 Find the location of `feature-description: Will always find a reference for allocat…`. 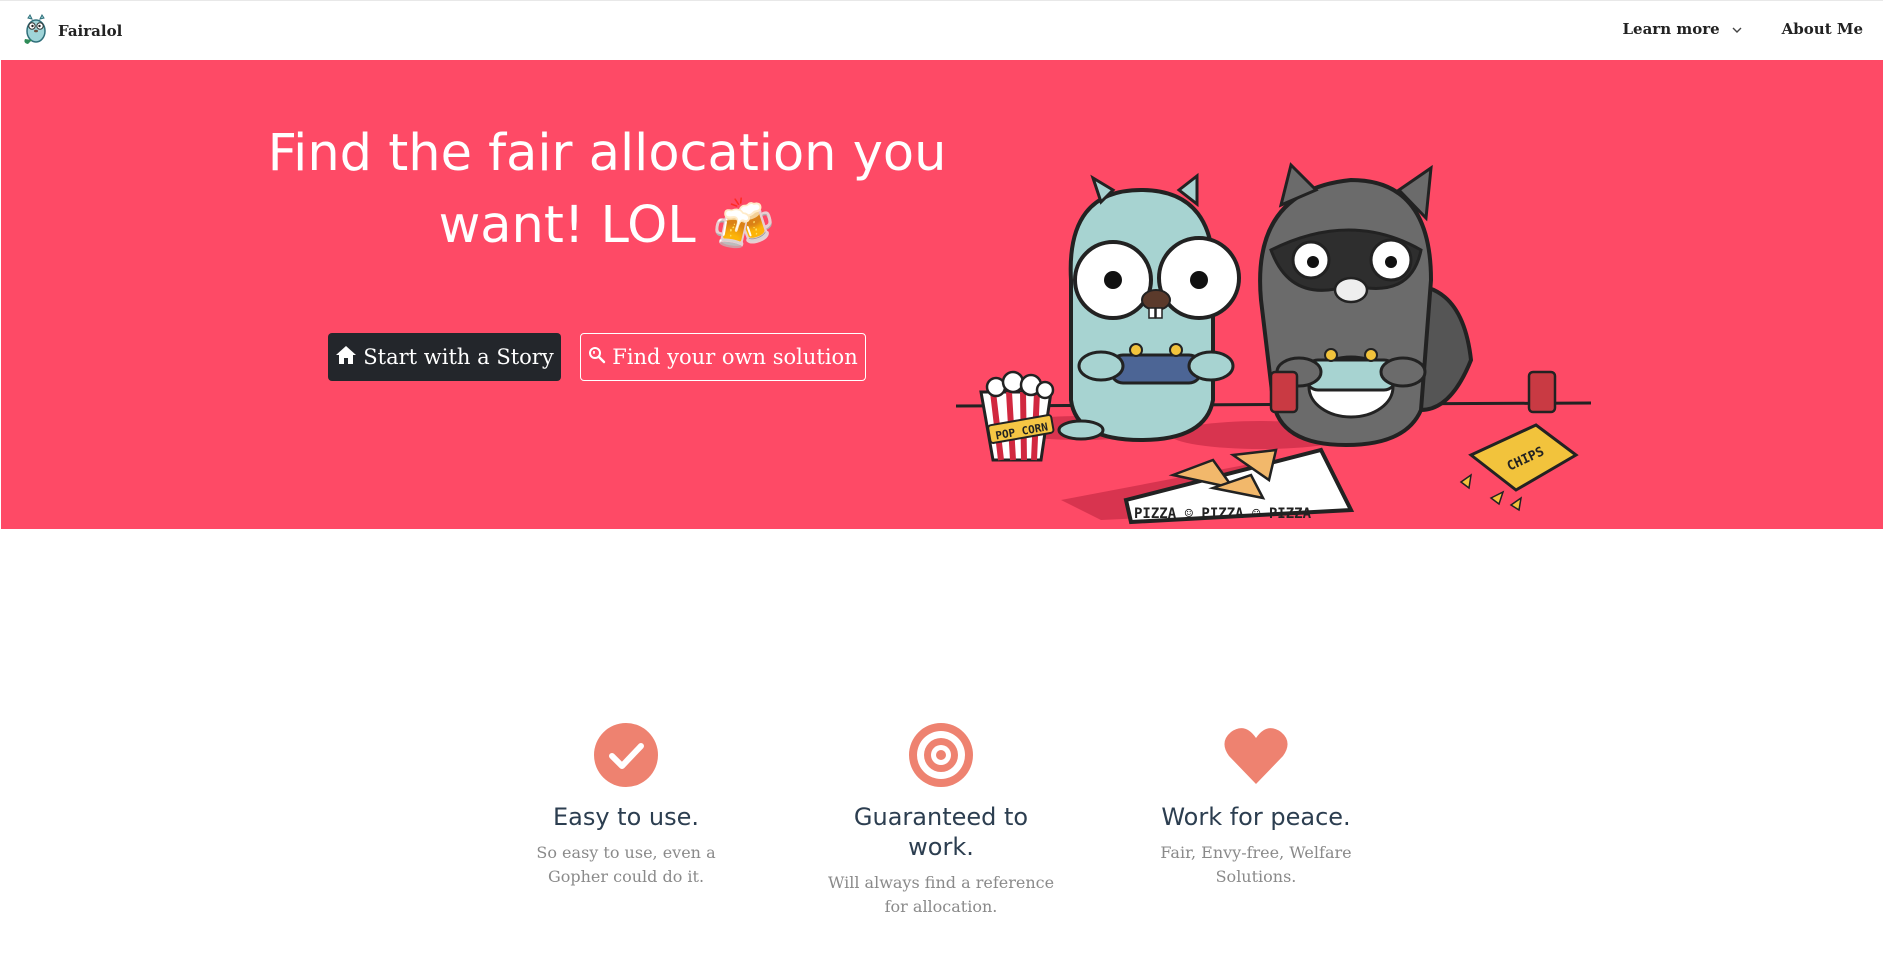

feature-description: Will always find a reference for allocat… is located at coordinates (941, 894).